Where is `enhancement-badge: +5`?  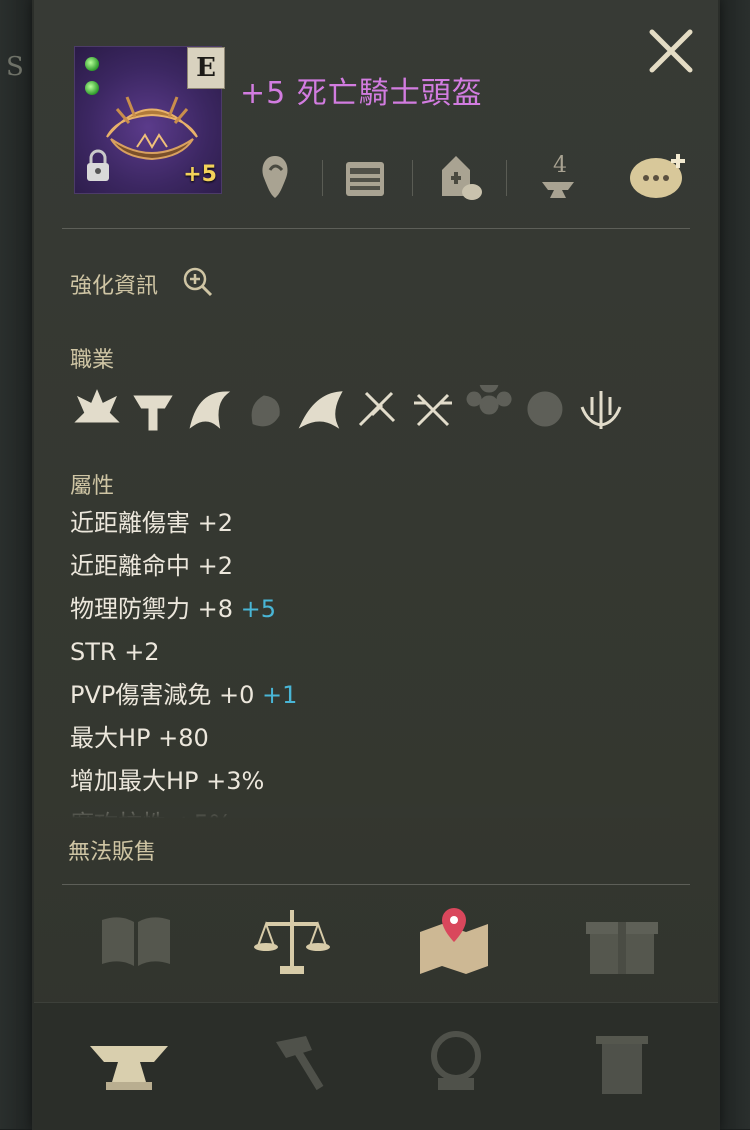 enhancement-badge: +5 is located at coordinates (200, 174).